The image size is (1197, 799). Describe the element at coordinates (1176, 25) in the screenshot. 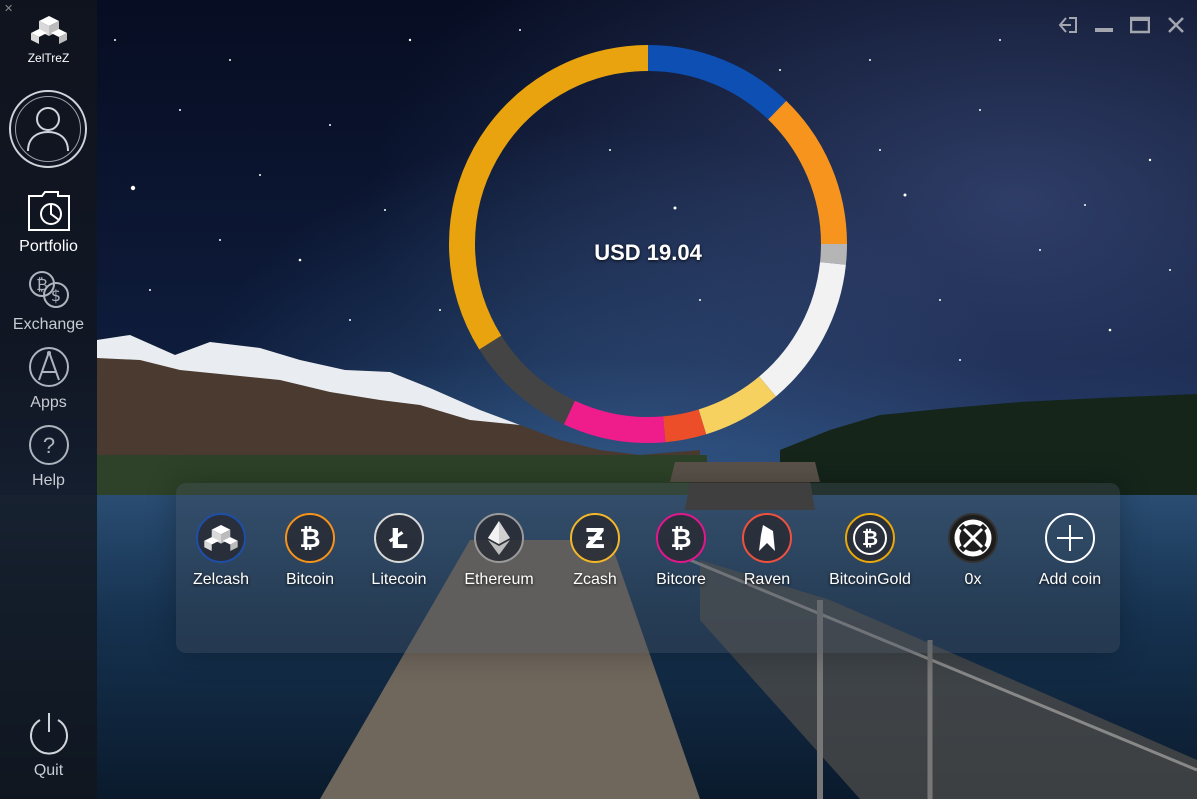

I see `close-icon` at that location.